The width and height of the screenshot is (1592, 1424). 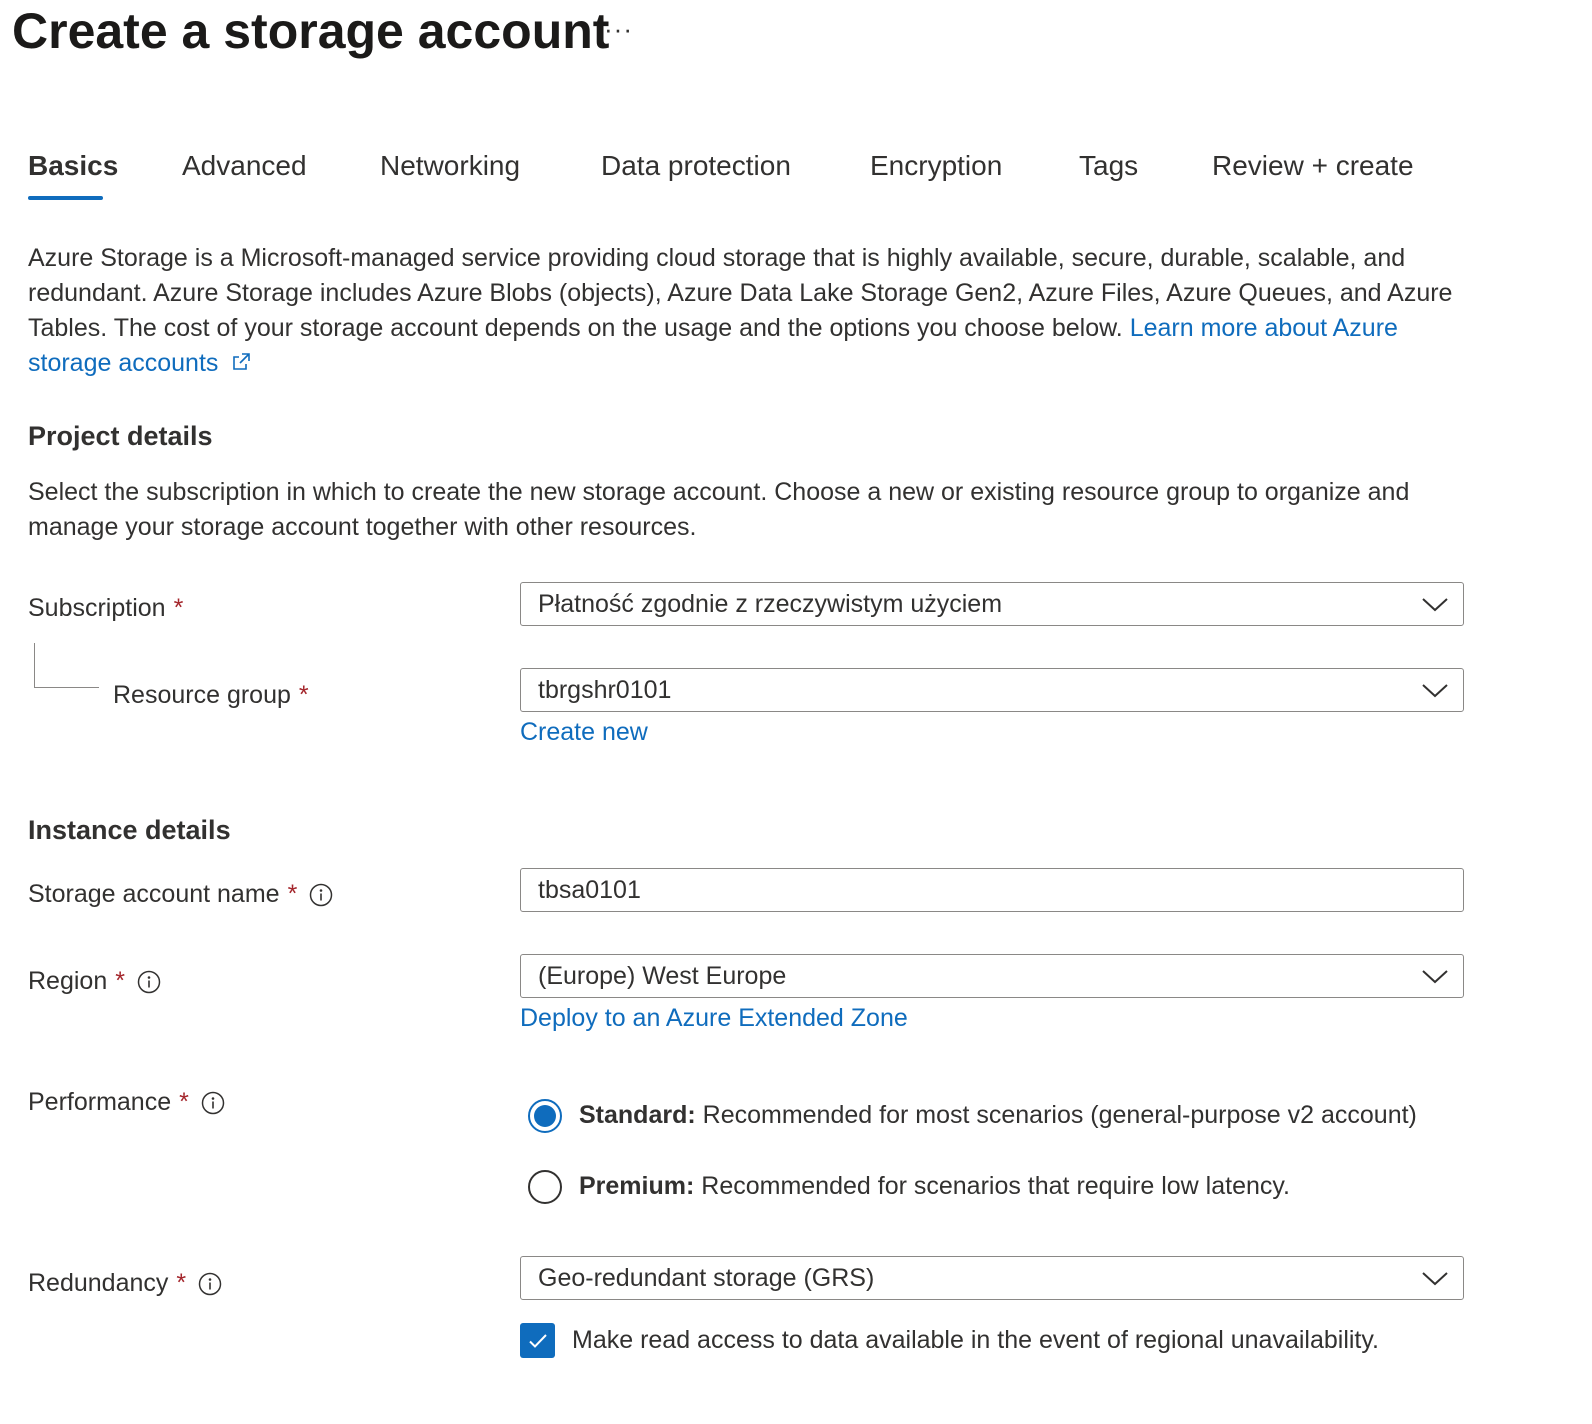 I want to click on performance-label: Performance *, so click(x=126, y=1102).